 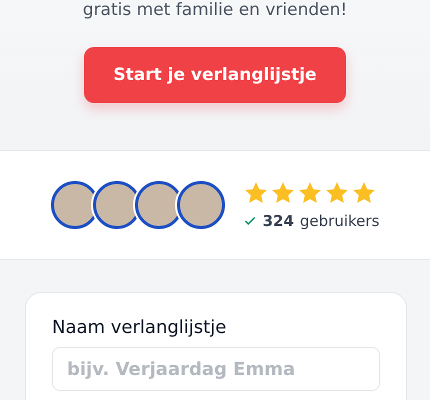 I want to click on avatar-circle, so click(x=200, y=205).